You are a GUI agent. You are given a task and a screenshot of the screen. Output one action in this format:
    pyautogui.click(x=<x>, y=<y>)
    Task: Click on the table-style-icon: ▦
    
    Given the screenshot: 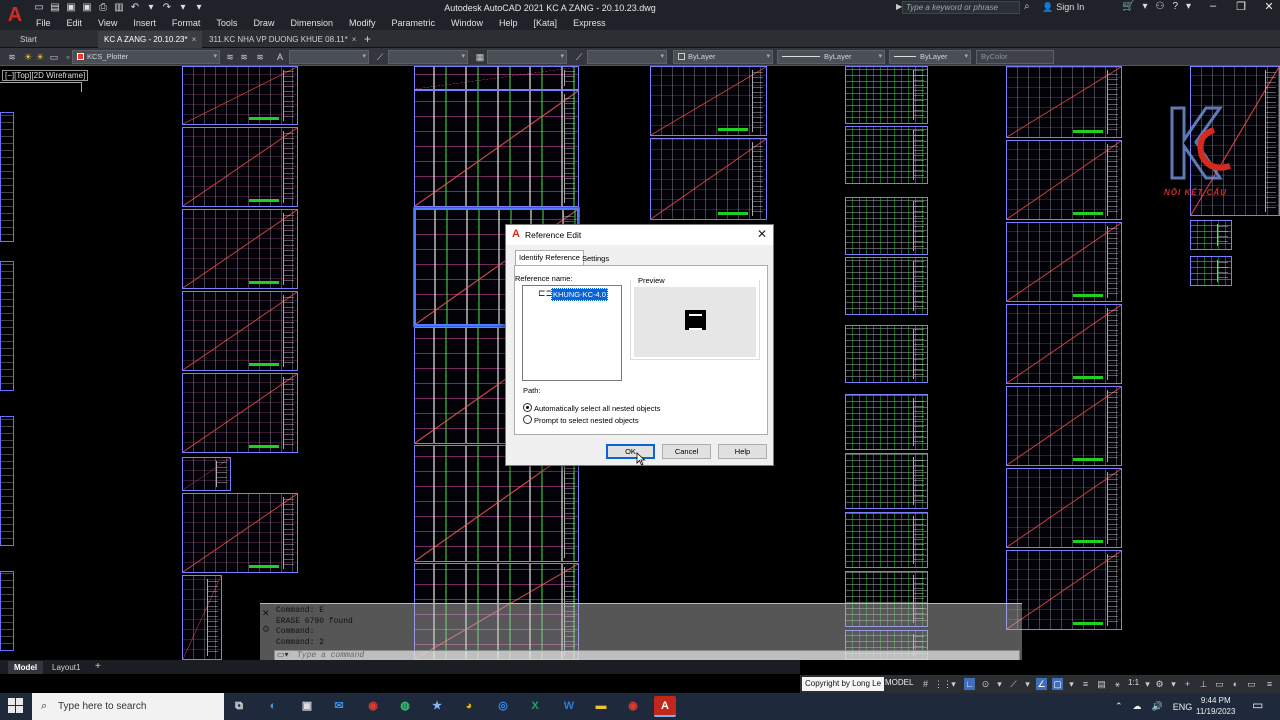 What is the action you would take?
    pyautogui.click(x=480, y=57)
    